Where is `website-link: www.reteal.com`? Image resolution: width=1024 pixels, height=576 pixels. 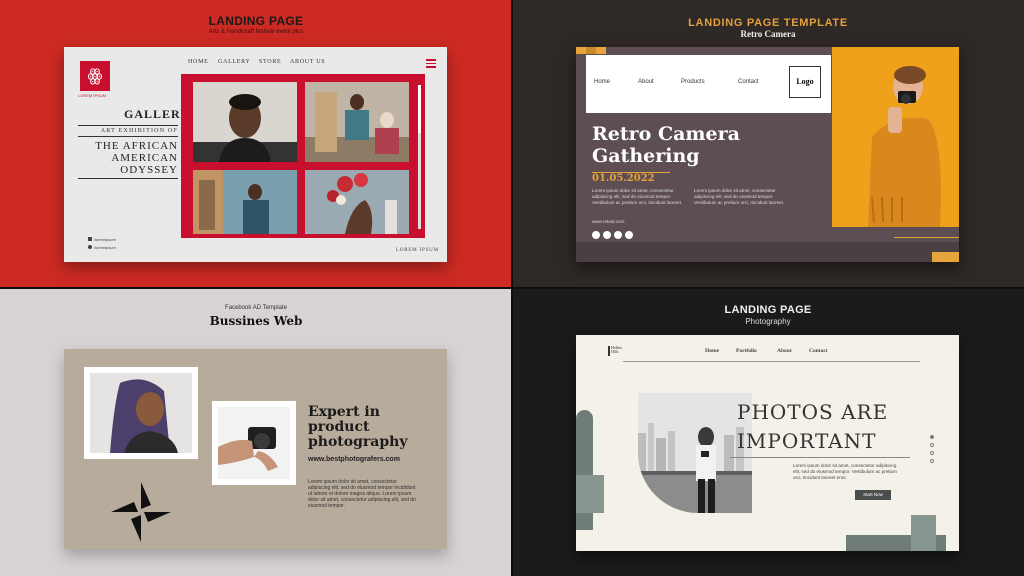
website-link: www.reteal.com is located at coordinates (608, 221).